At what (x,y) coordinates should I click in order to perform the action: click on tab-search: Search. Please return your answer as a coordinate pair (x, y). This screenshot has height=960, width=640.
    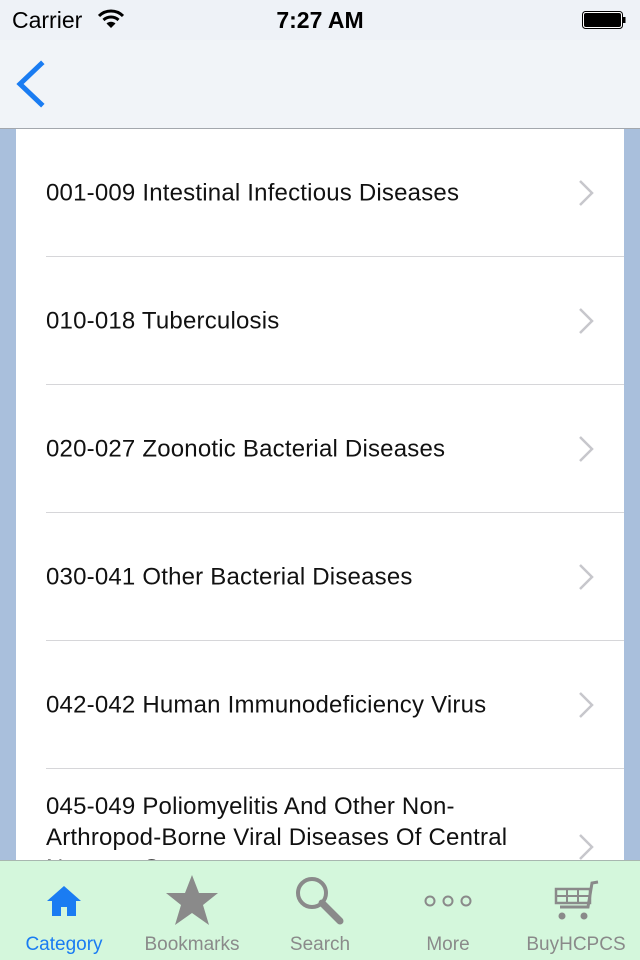
    Looking at the image, I should click on (320, 910).